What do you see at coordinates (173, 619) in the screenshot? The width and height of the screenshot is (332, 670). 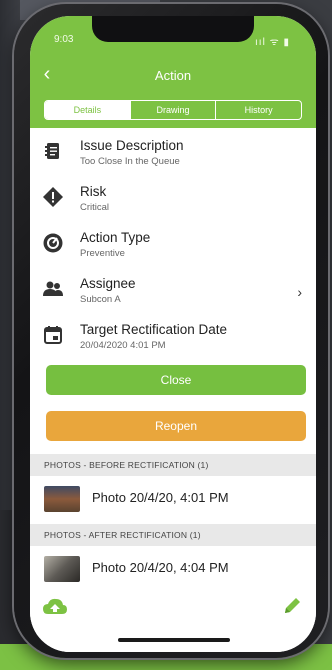 I see `bottom-toolbar` at bounding box center [173, 619].